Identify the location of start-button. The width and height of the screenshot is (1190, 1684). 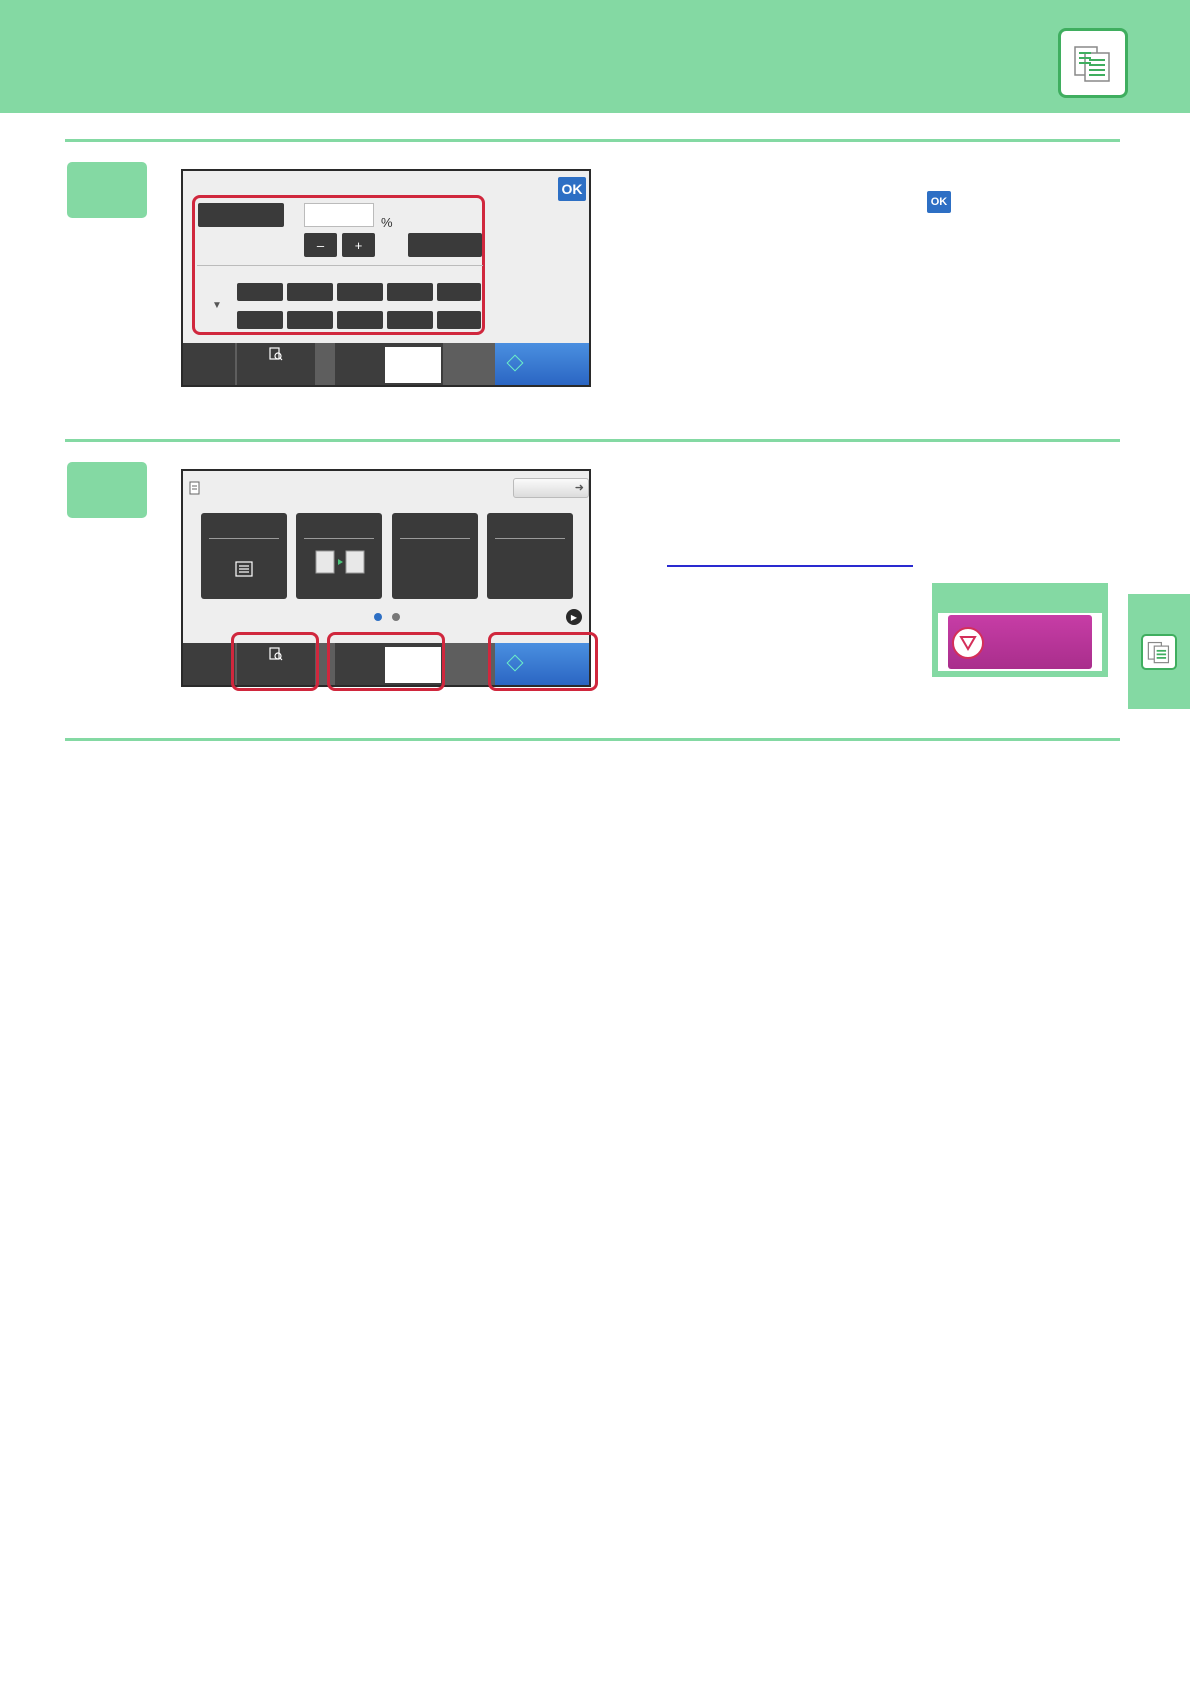
(542, 364).